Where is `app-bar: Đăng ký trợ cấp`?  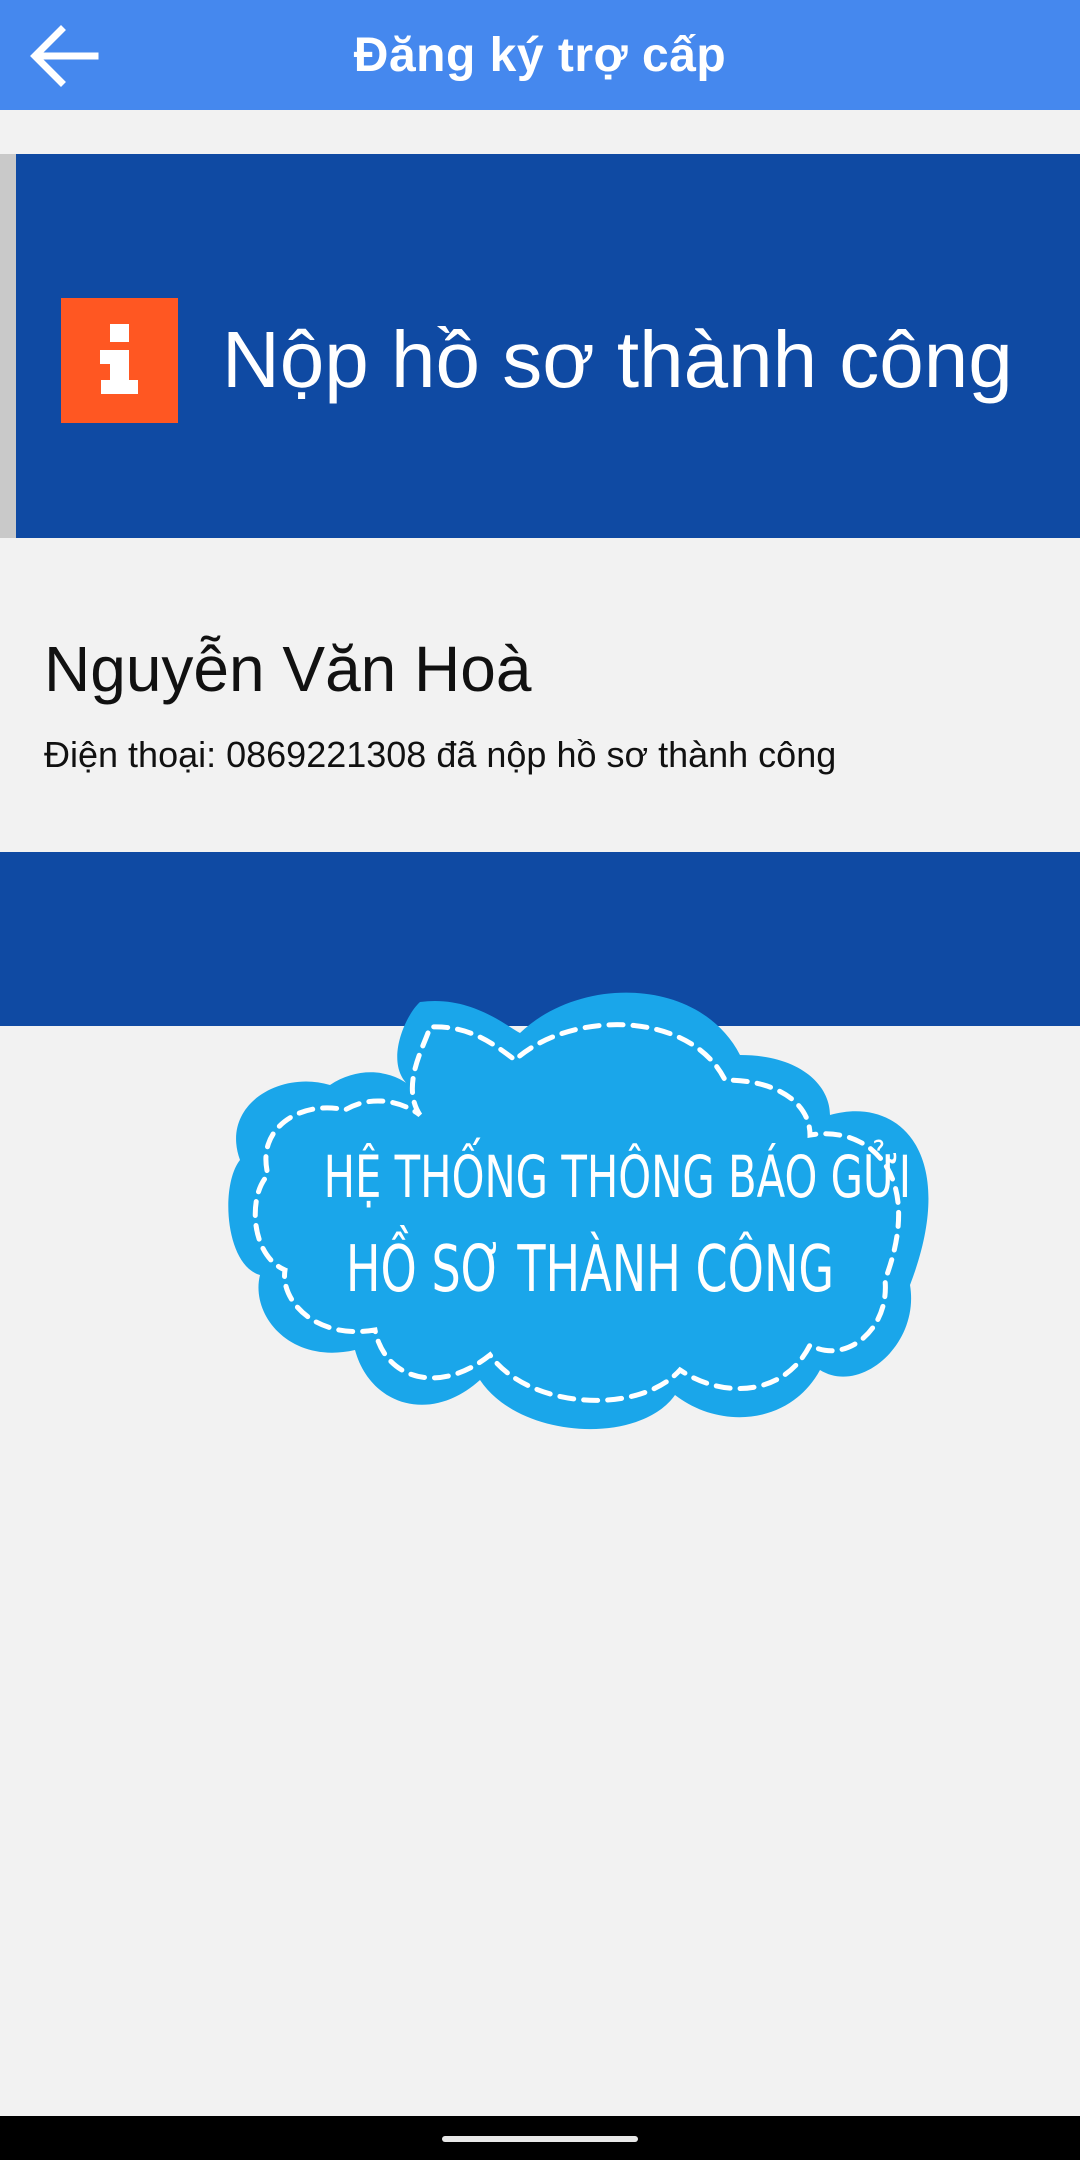
app-bar: Đăng ký trợ cấp is located at coordinates (540, 55).